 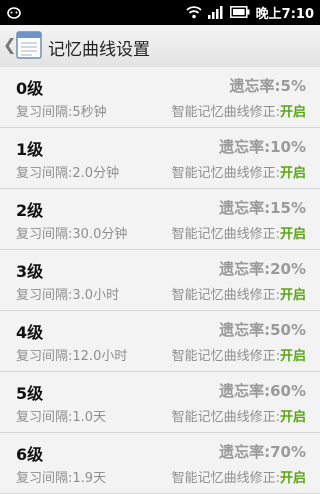 I want to click on level-row-5: 5级 遗忘率:60% 复习间隔:1.0天 智能记忆曲线修正:开启, so click(x=160, y=402).